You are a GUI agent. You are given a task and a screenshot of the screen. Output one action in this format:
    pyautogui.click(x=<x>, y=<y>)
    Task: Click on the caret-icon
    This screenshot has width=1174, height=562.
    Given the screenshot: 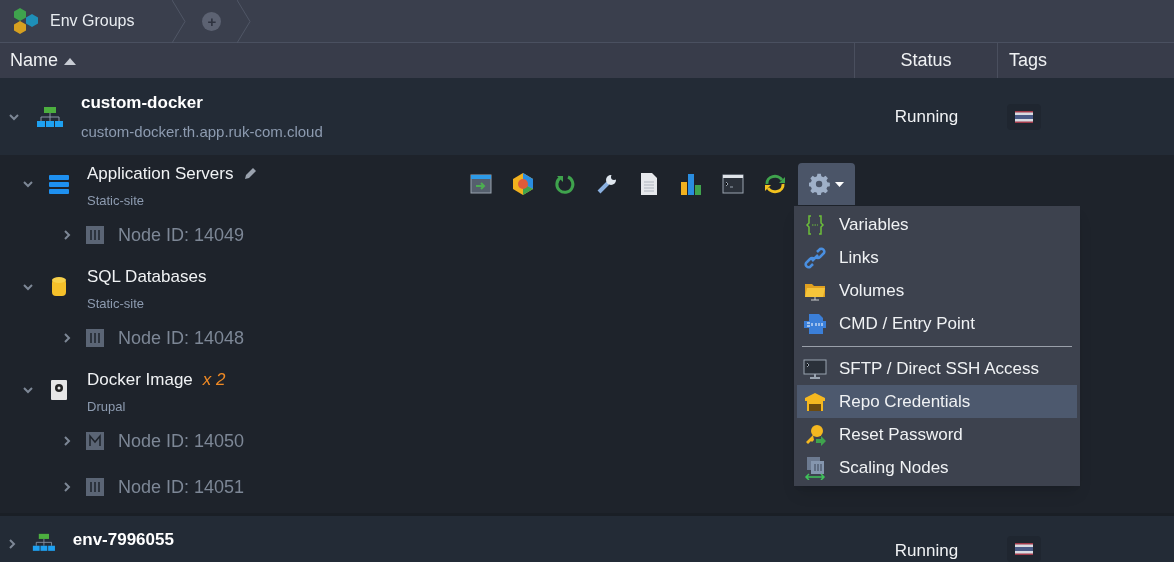 What is the action you would take?
    pyautogui.click(x=839, y=184)
    